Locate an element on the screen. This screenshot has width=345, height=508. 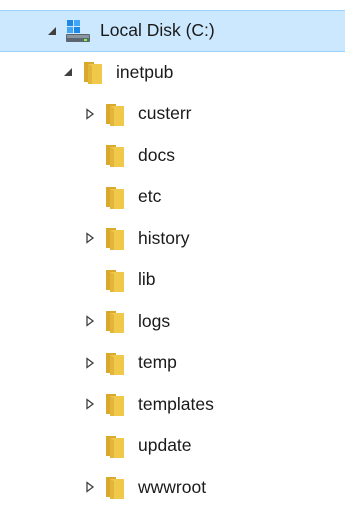
tree-item-label: logs is located at coordinates (154, 320).